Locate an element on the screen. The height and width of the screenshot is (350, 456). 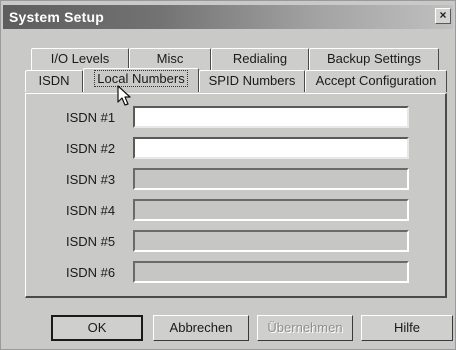
tab-label: Redialing is located at coordinates (260, 58).